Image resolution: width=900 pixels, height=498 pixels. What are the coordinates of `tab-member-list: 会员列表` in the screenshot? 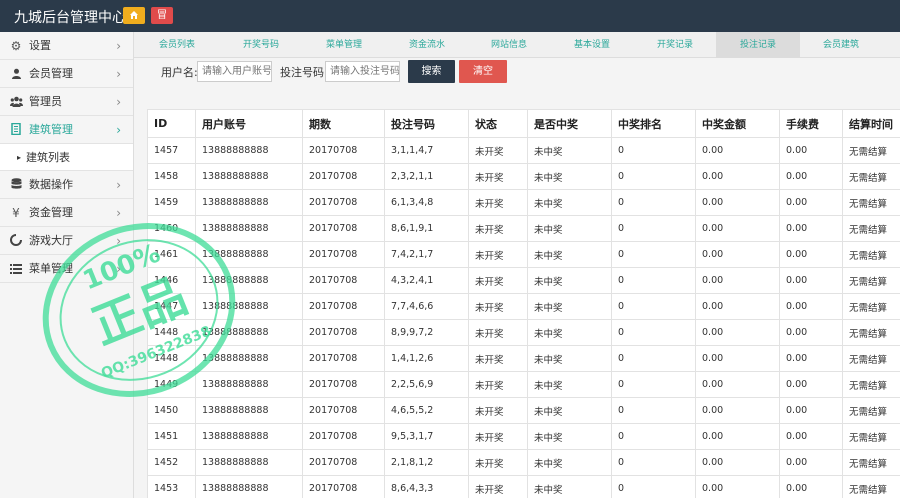 It's located at (177, 45).